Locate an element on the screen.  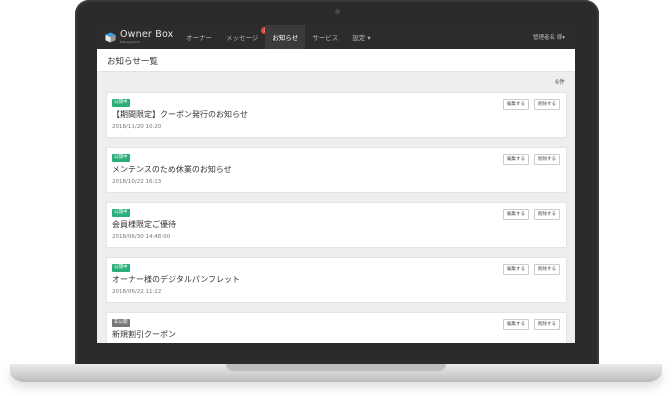
notice-date: 2018/10/22 16:13 is located at coordinates (137, 182).